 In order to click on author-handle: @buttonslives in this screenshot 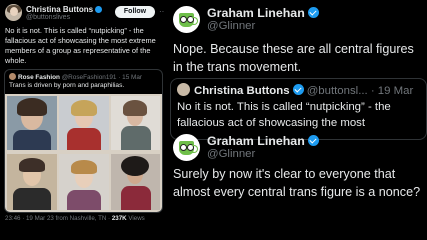, I will do `click(48, 17)`.